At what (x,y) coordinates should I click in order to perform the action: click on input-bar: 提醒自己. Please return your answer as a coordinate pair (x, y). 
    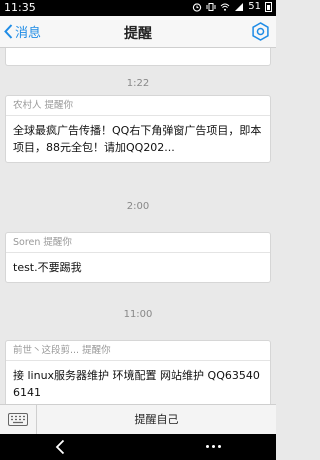
    Looking at the image, I should click on (138, 419).